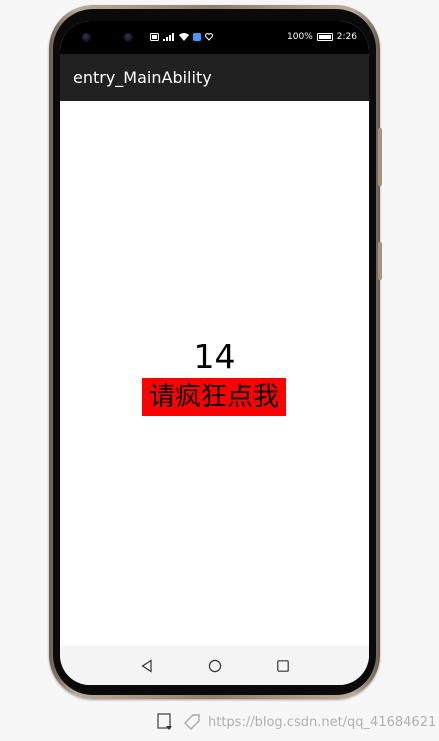  I want to click on nfc-icon, so click(154, 37).